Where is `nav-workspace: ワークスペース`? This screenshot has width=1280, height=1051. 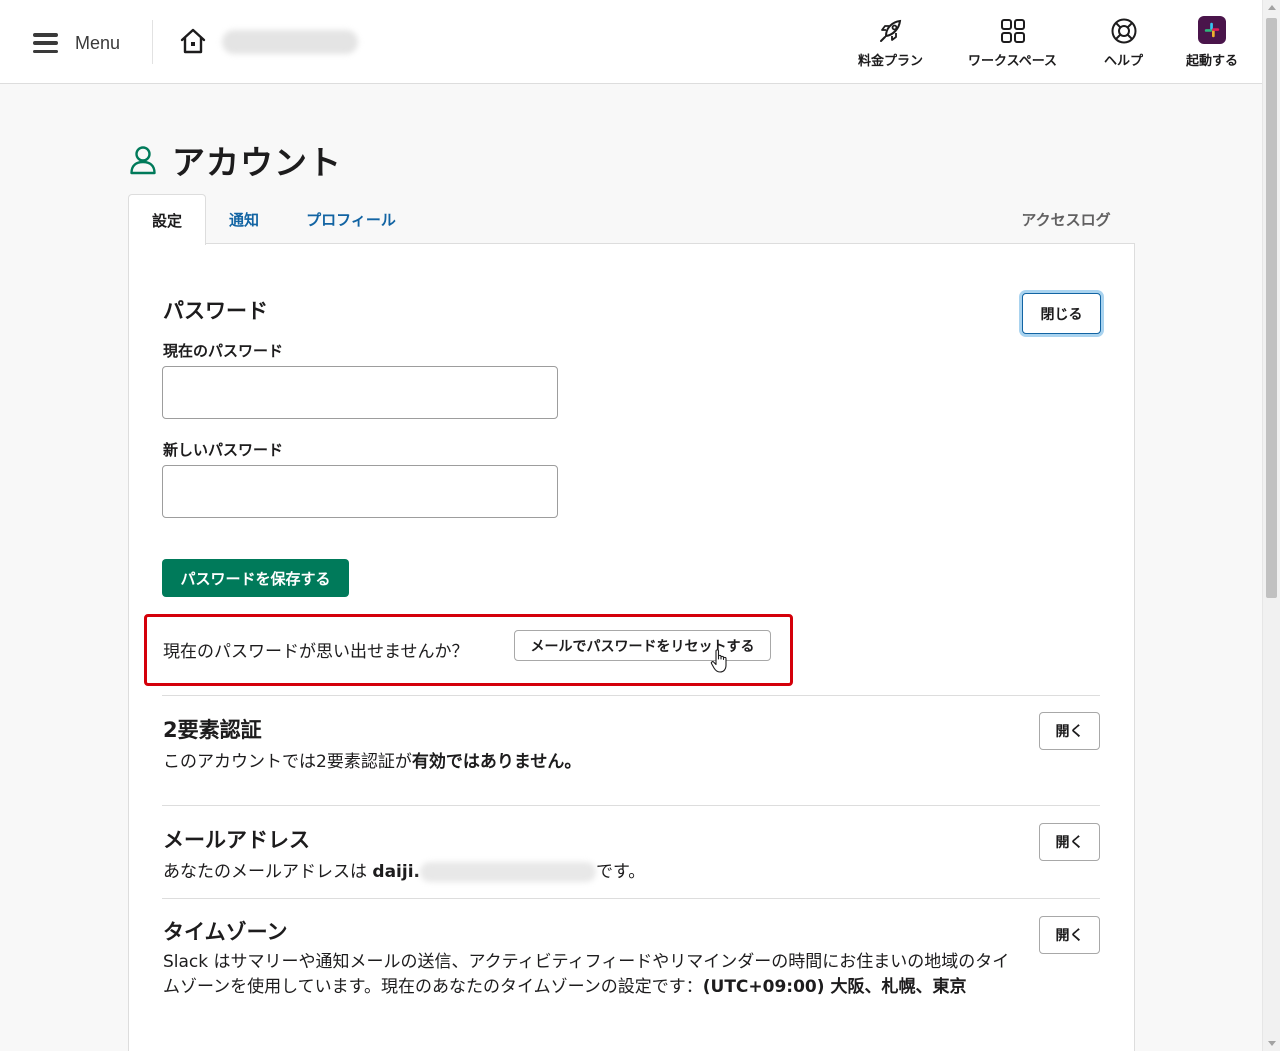 nav-workspace: ワークスペース is located at coordinates (1012, 42).